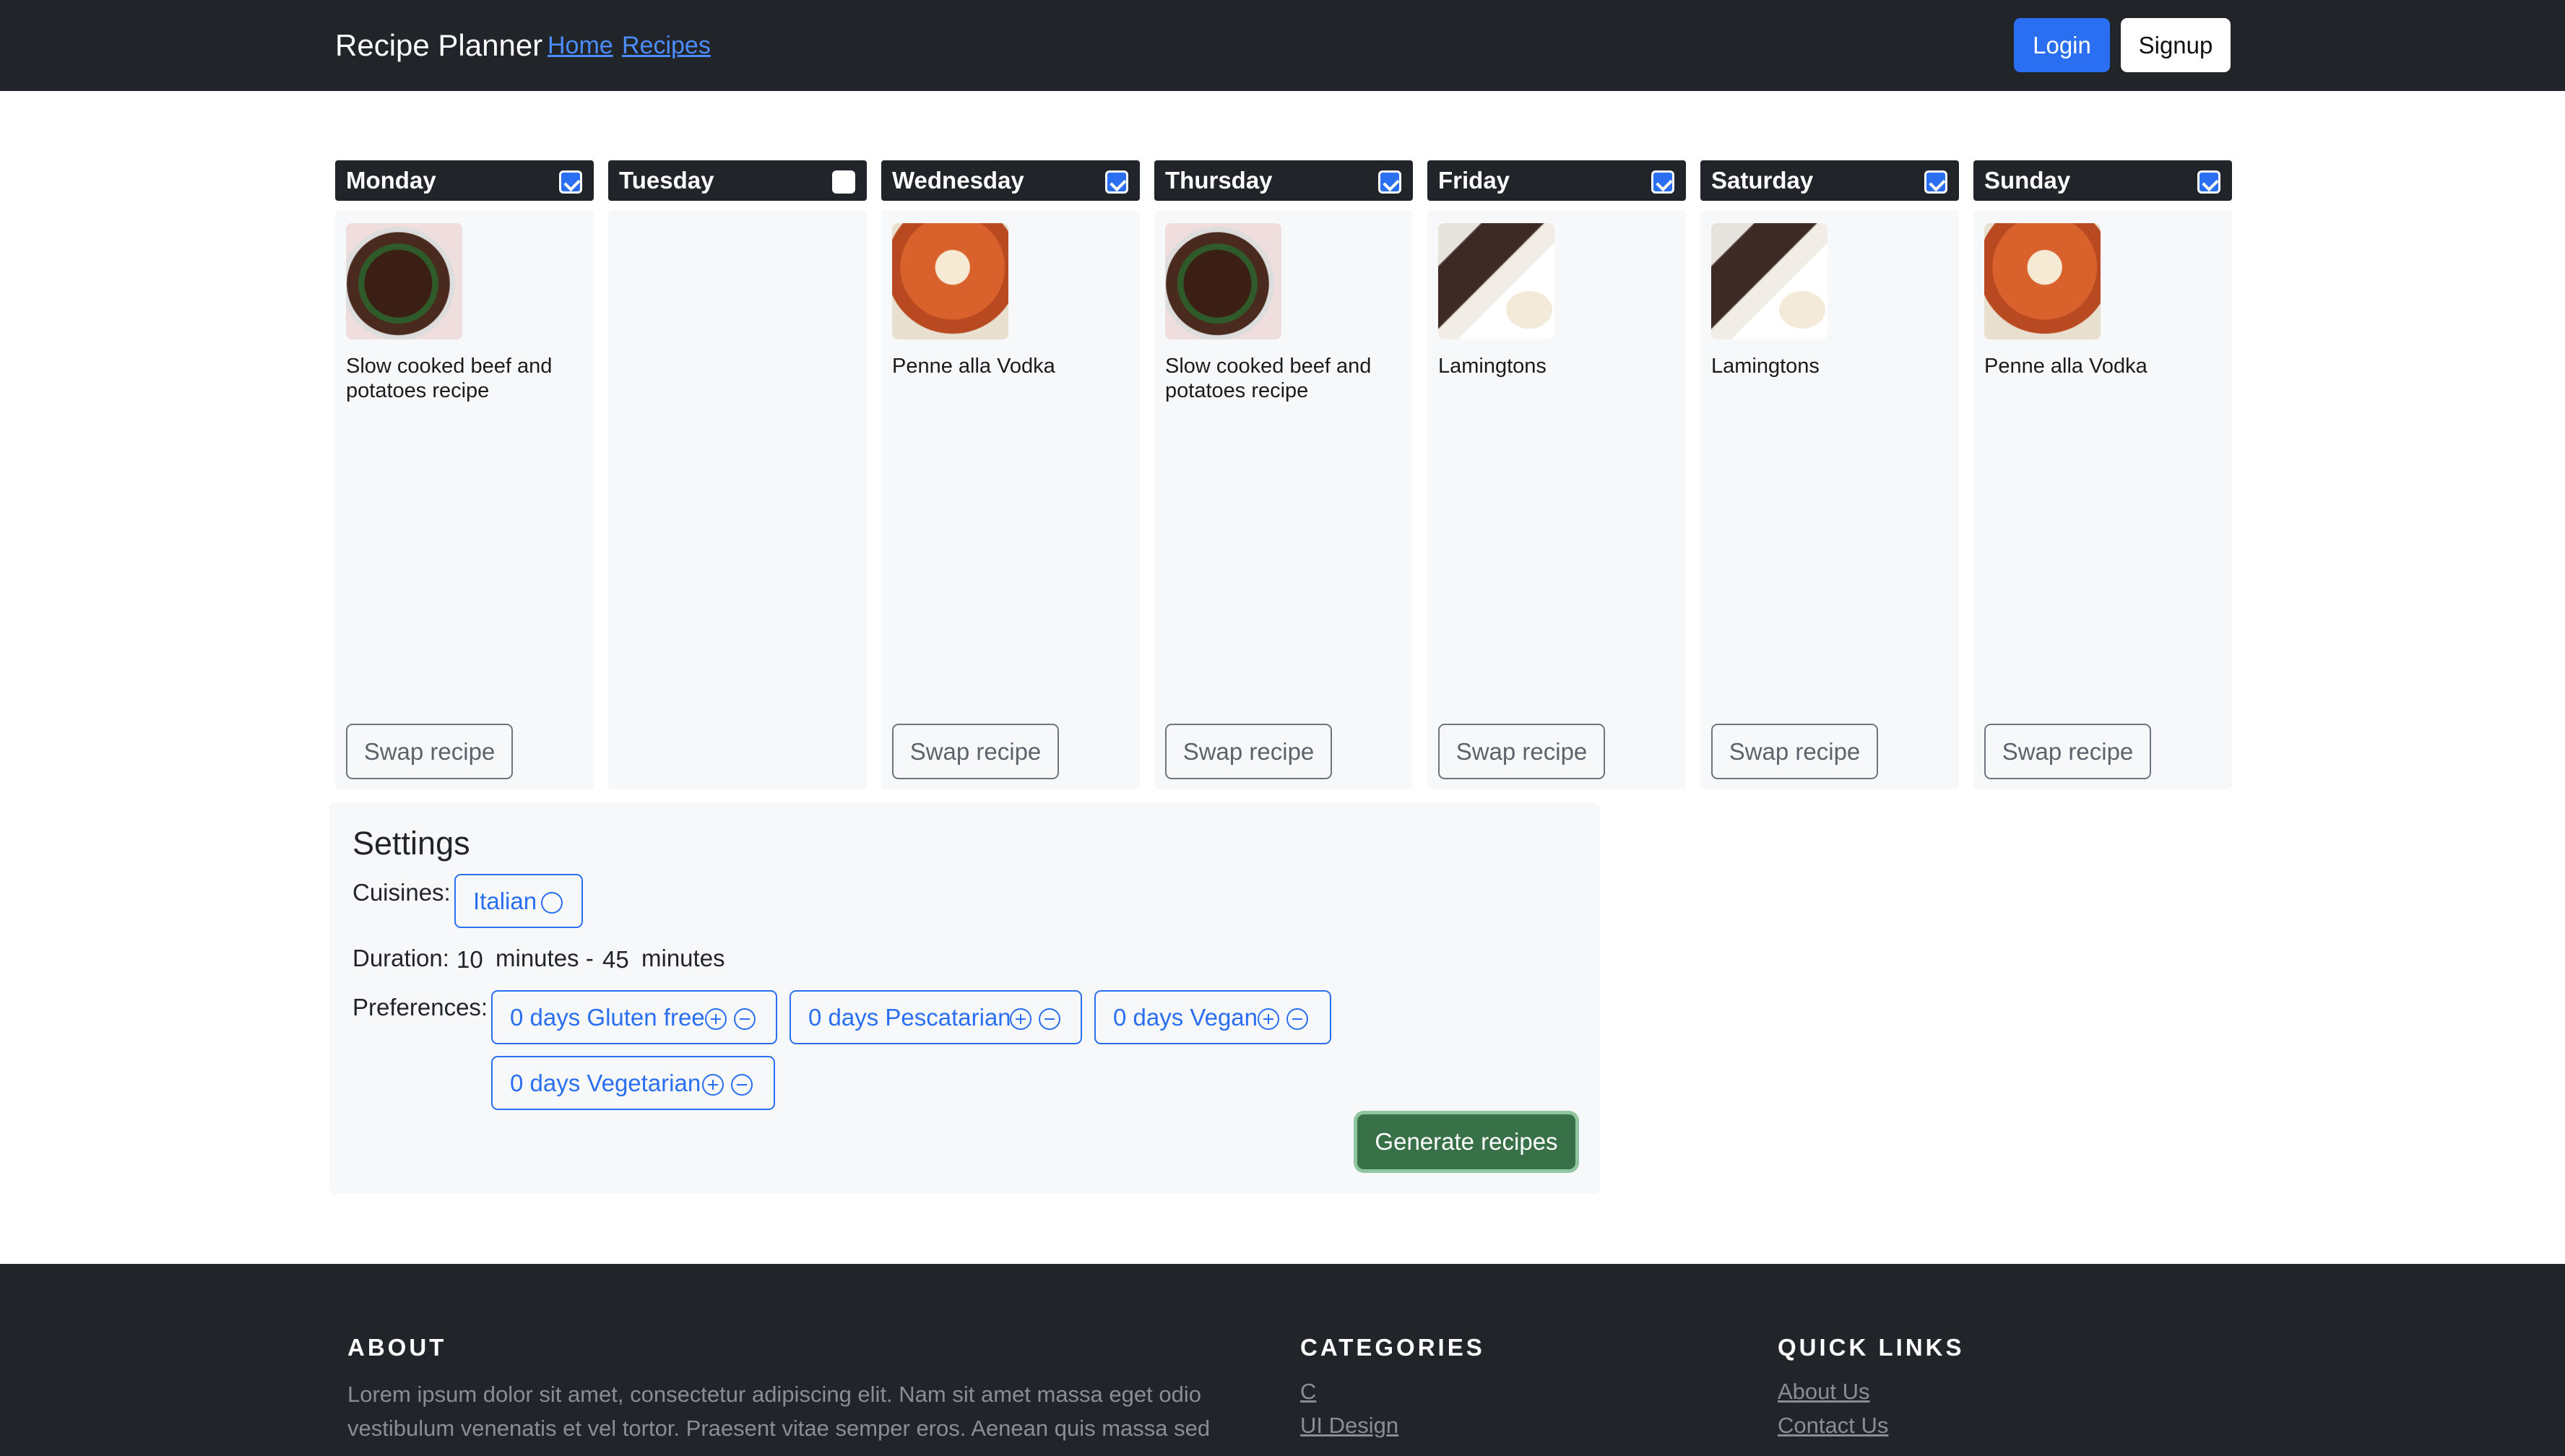 The image size is (2565, 1456). I want to click on footer-category-link: UI Design, so click(1349, 1425).